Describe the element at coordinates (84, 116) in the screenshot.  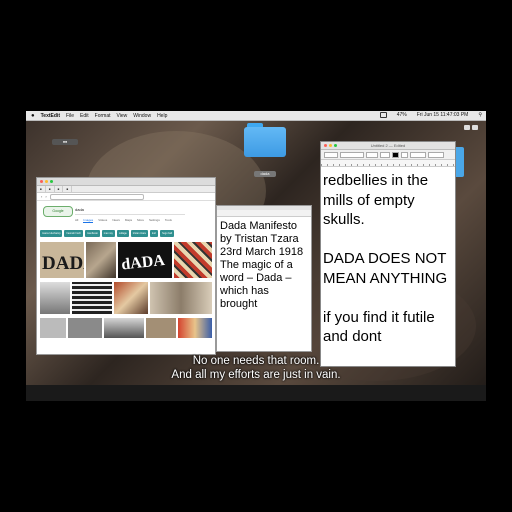
I see `menu-edit: Edit` at that location.